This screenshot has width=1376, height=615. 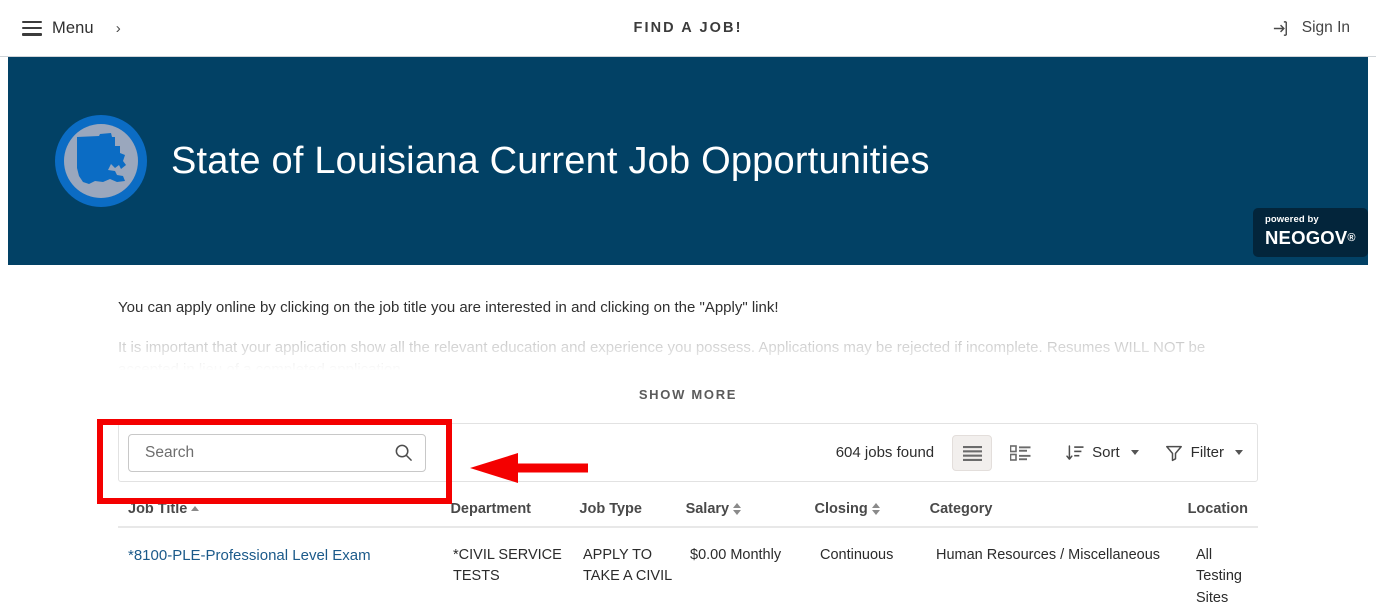 I want to click on top-navigation-bar: Menu › FIND A JOB! Sign In, so click(x=688, y=28).